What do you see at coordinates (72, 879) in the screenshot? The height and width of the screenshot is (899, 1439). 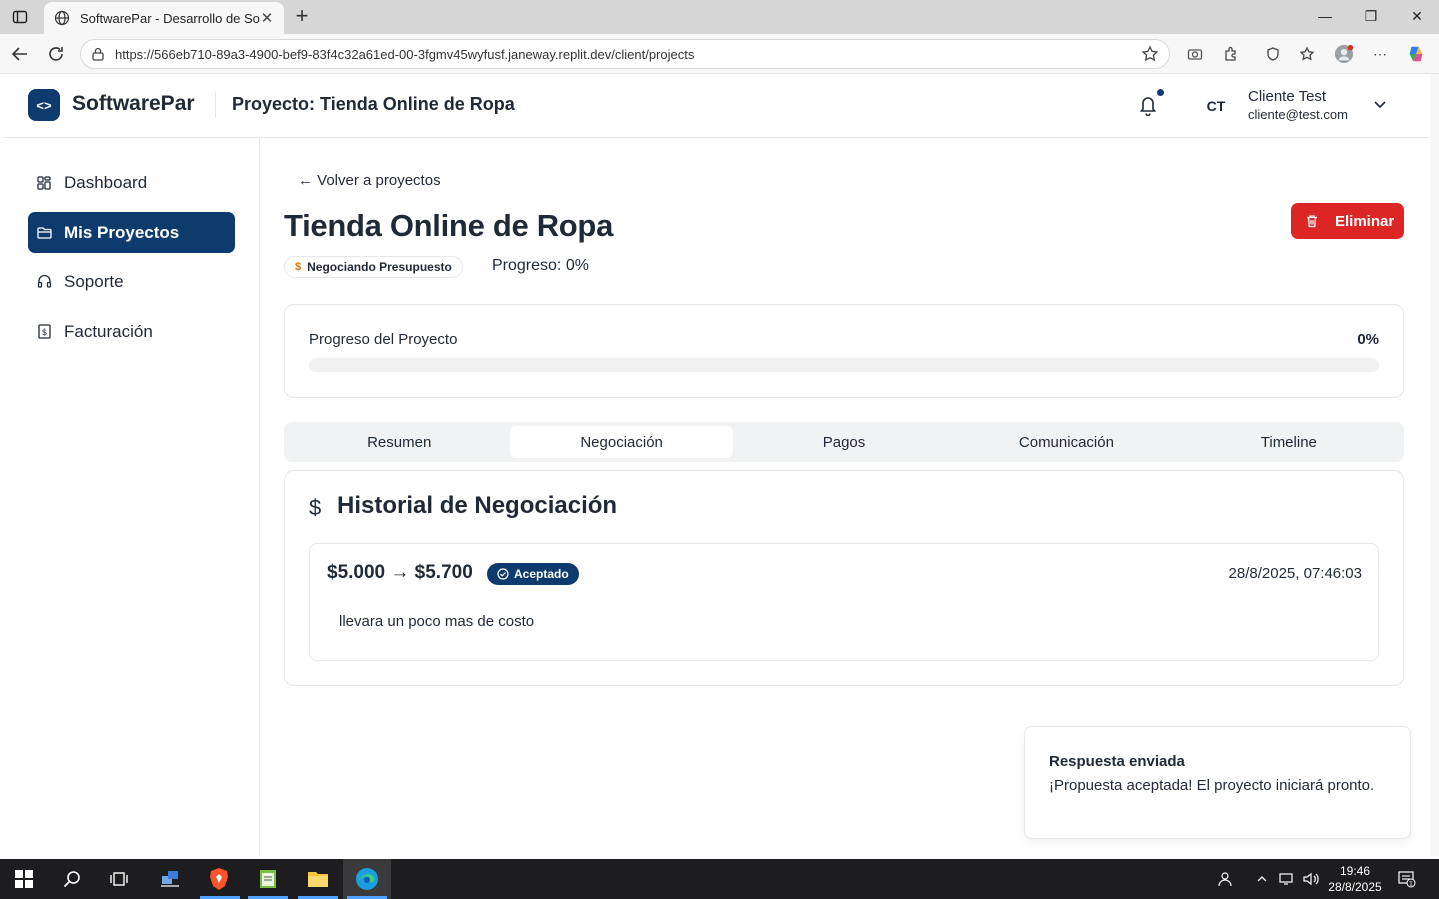 I see `search-icon` at bounding box center [72, 879].